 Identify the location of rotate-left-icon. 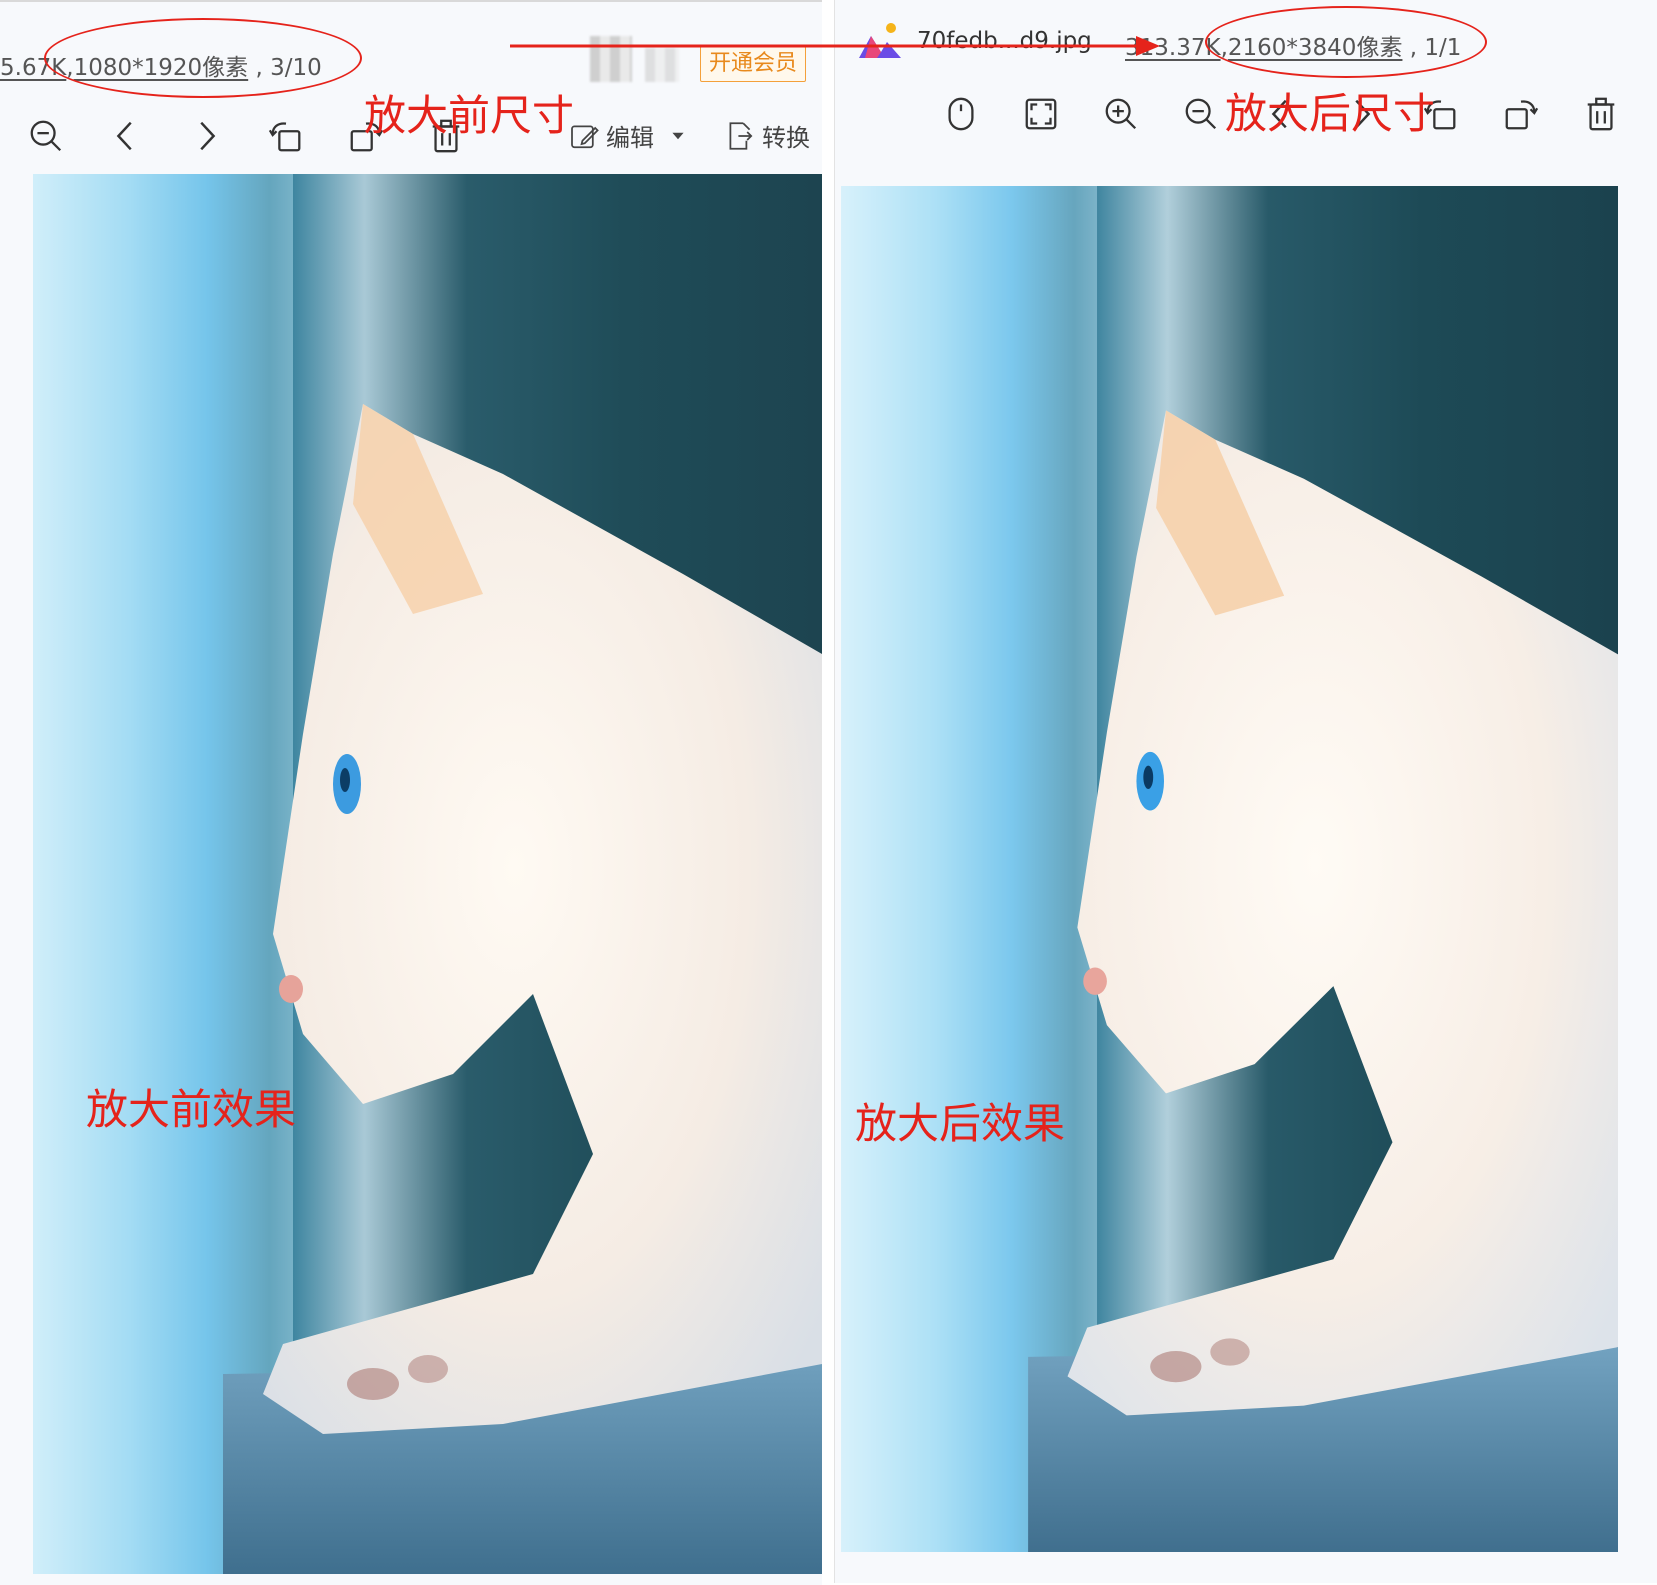
(286, 136).